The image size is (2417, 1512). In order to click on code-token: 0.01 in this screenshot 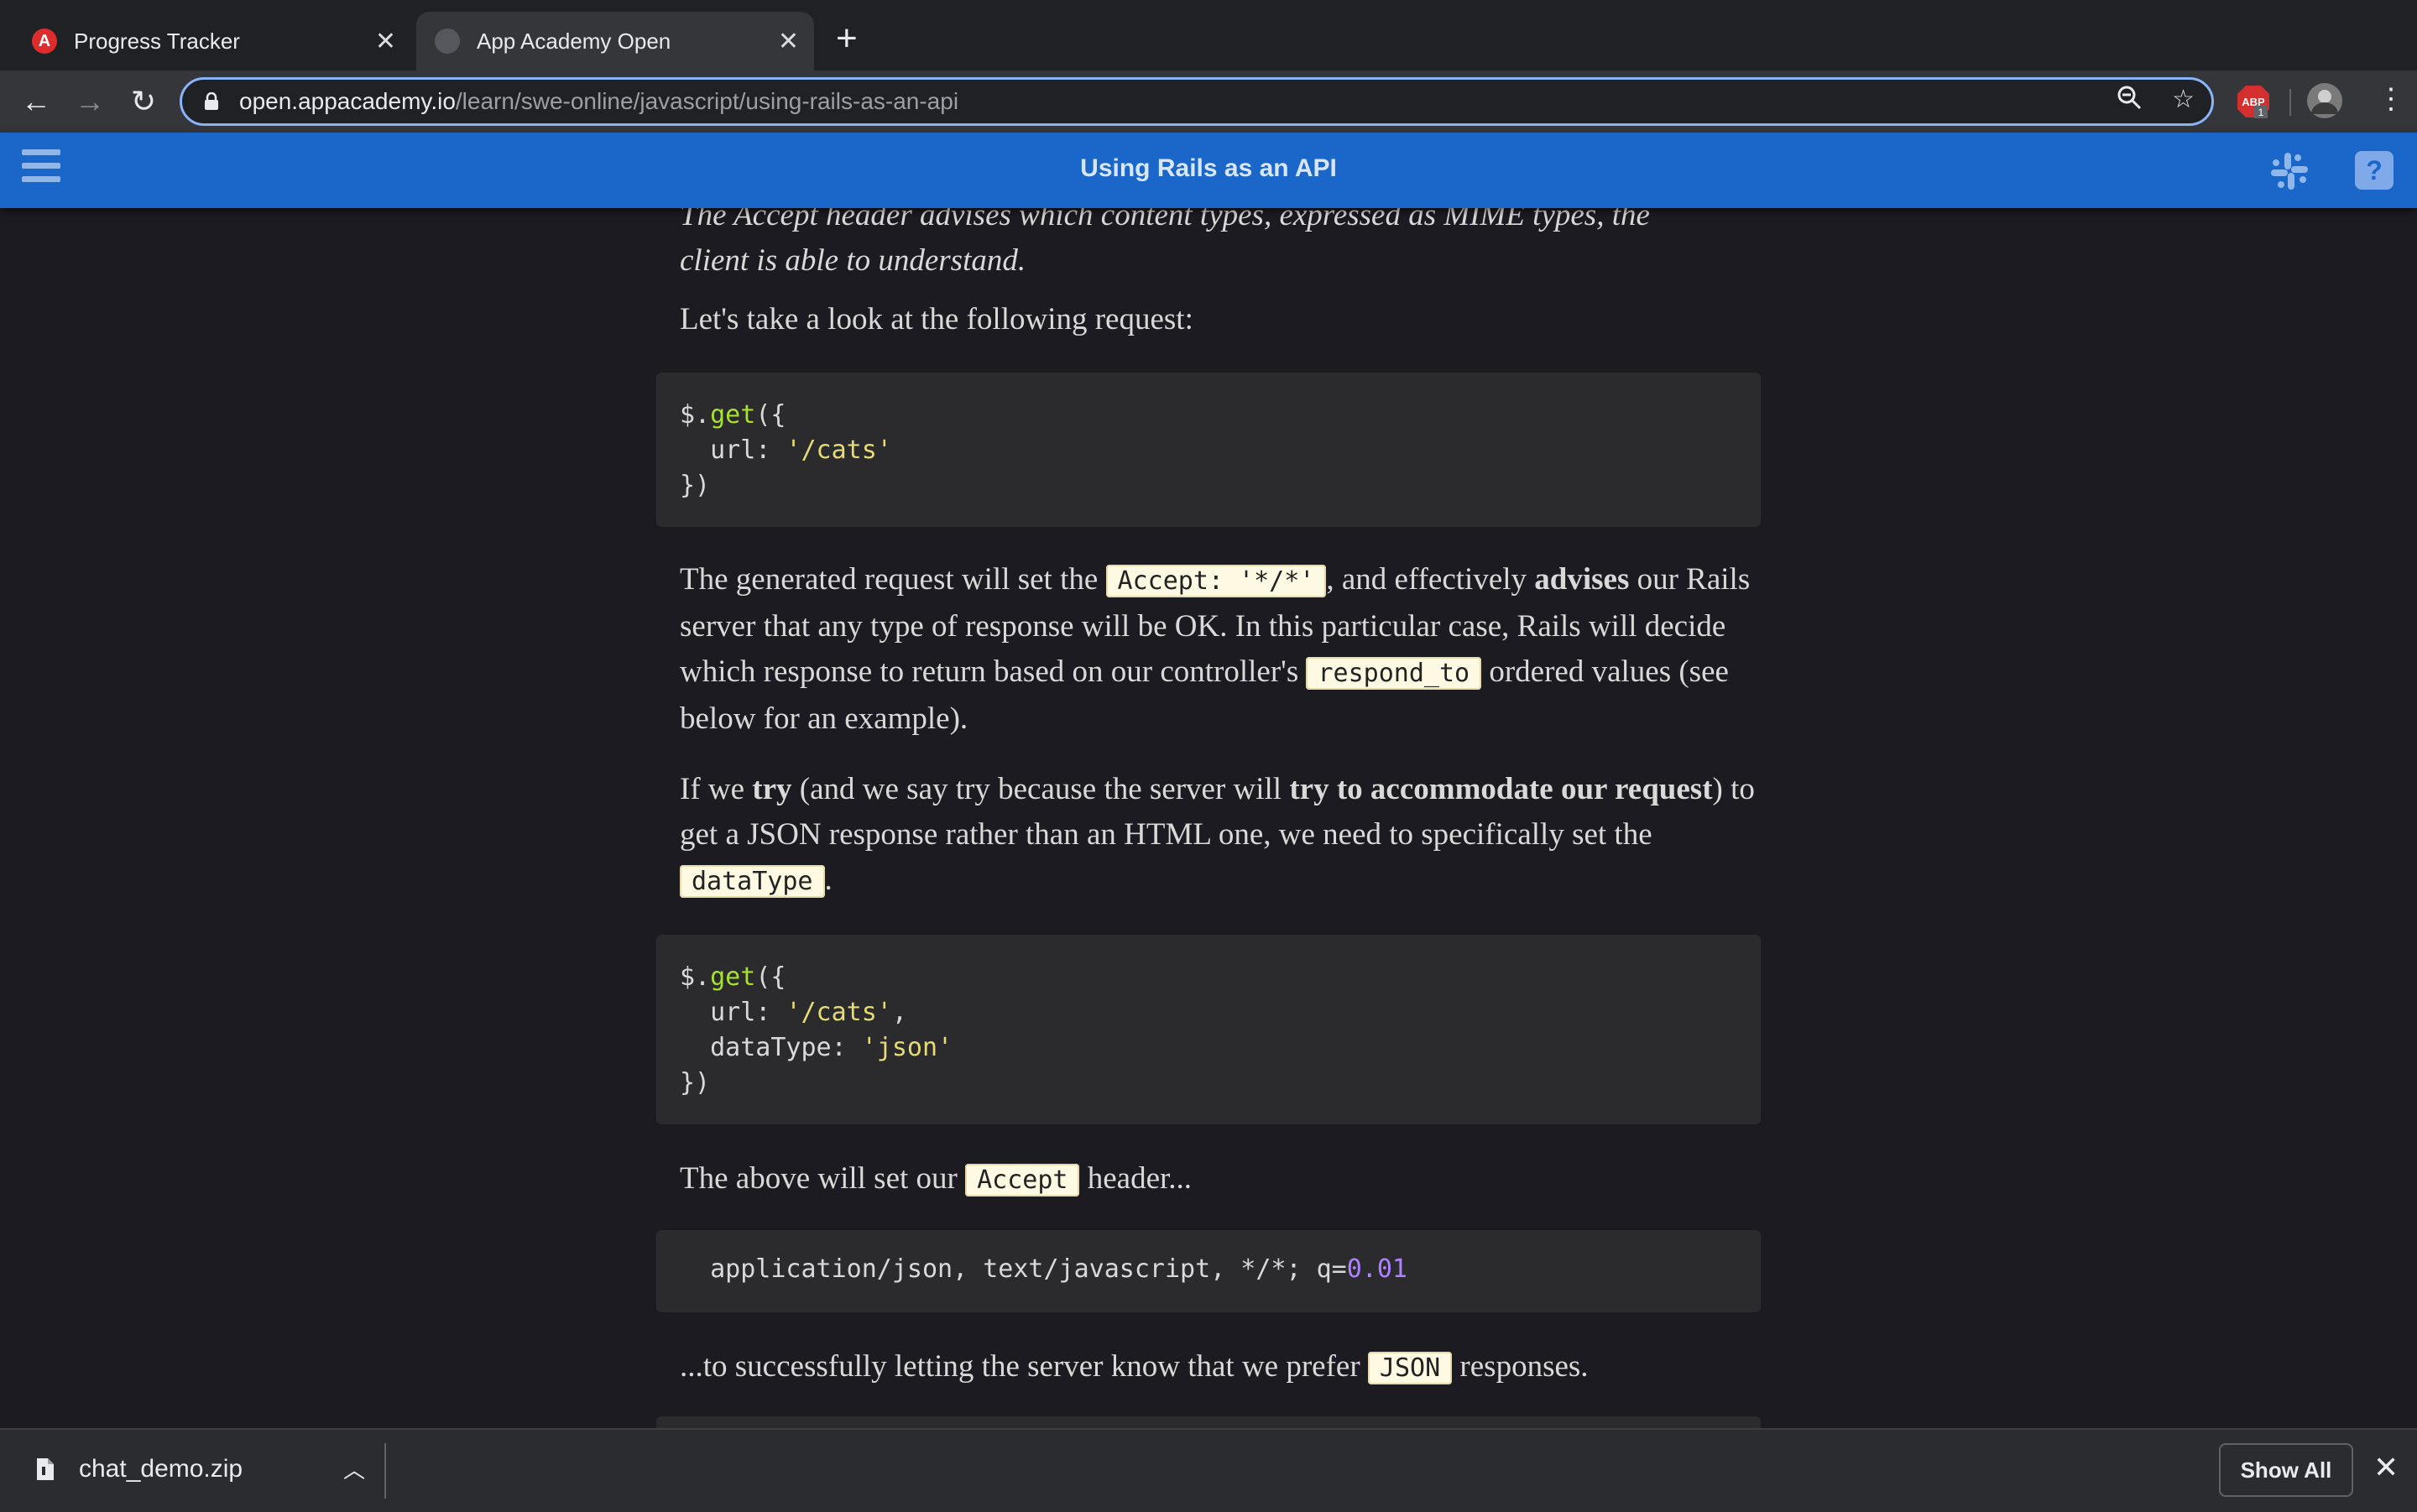, I will do `click(1376, 1269)`.